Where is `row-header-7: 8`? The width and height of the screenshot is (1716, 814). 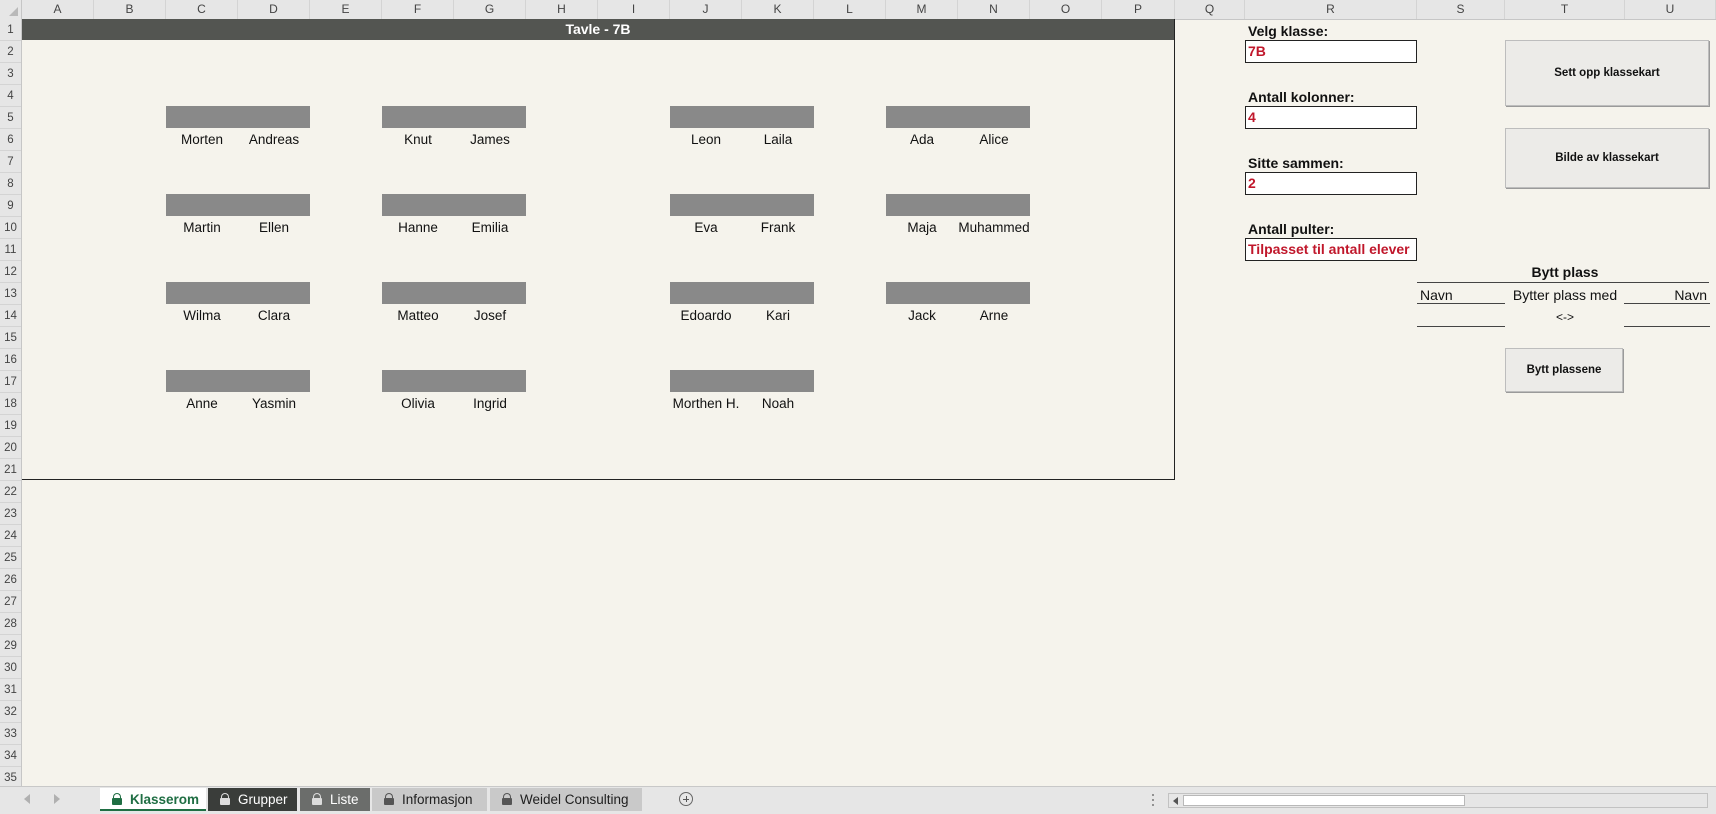 row-header-7: 8 is located at coordinates (10, 184).